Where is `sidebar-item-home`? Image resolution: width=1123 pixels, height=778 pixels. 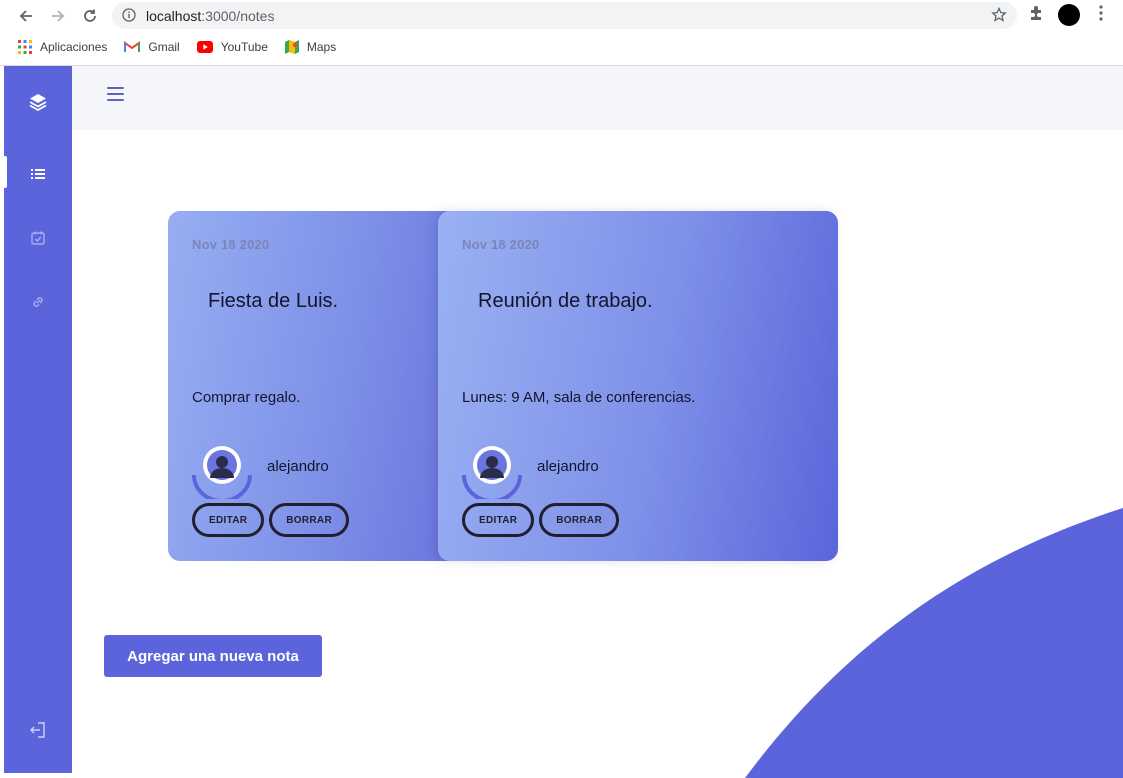
sidebar-item-home is located at coordinates (38, 102).